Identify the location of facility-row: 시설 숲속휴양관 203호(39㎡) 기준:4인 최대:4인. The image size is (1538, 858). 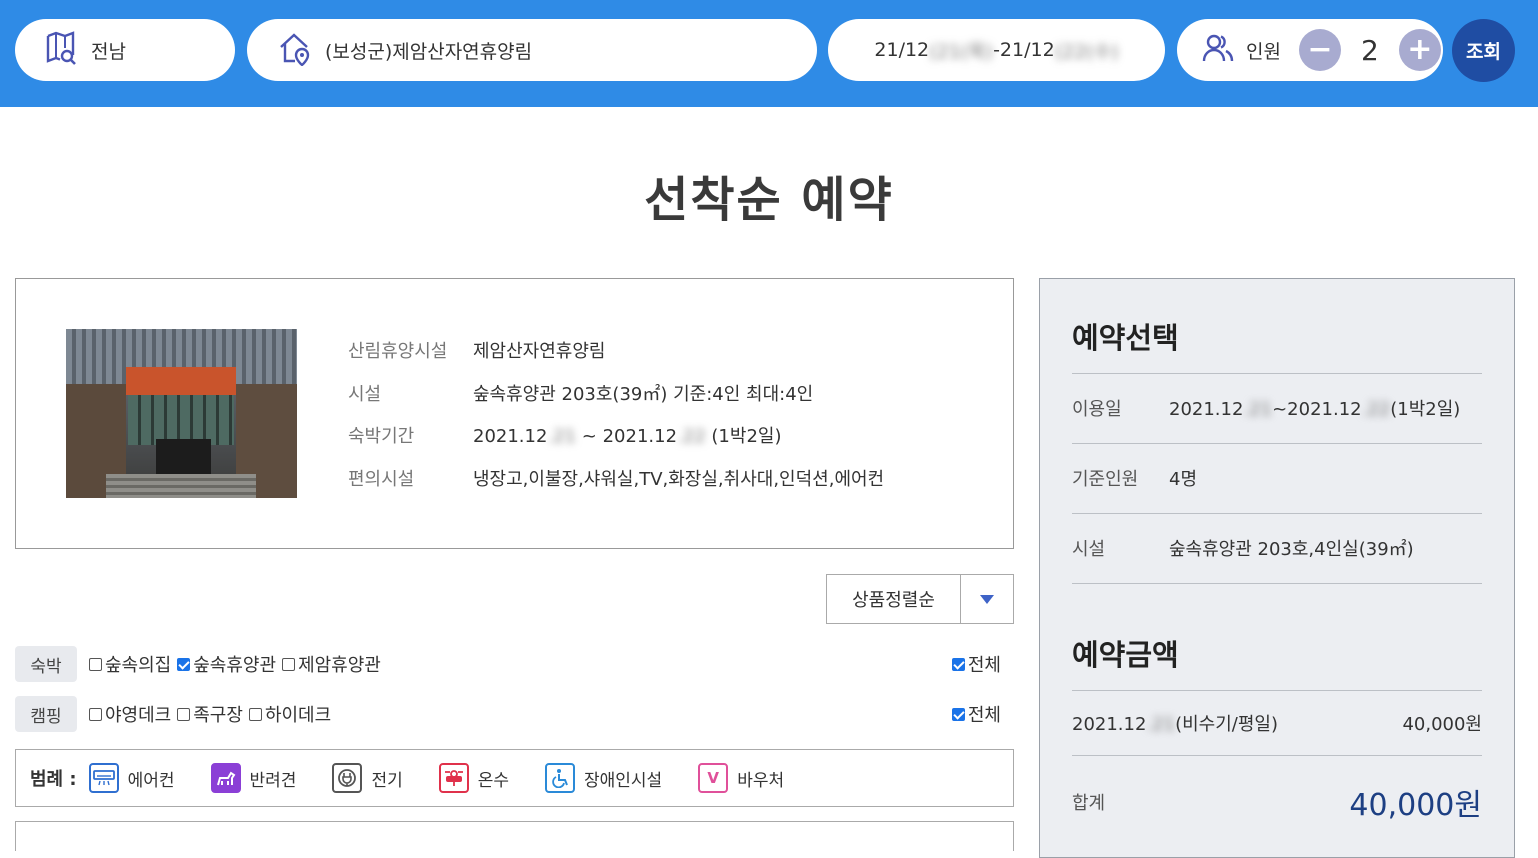
(616, 393).